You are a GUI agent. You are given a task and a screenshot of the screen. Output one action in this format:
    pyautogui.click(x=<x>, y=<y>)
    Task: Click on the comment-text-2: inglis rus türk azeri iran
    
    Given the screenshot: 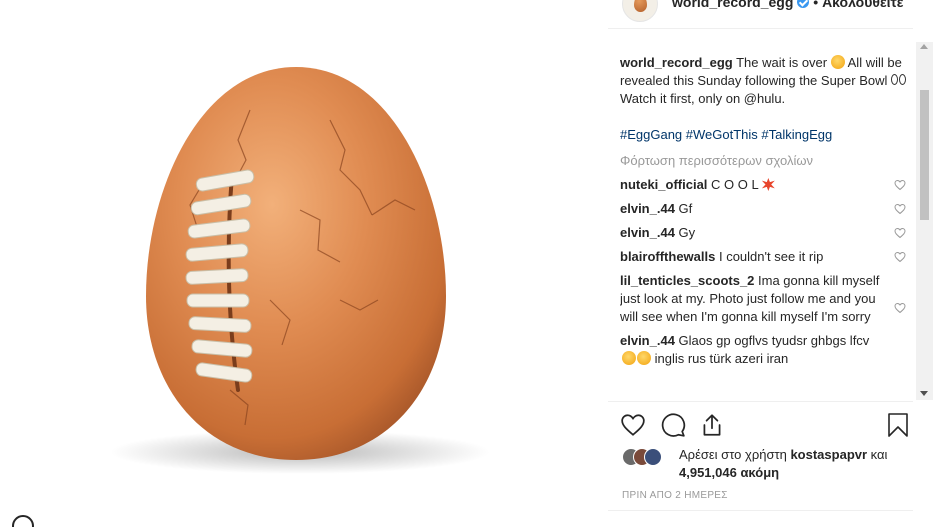 What is the action you would take?
    pyautogui.click(x=720, y=358)
    